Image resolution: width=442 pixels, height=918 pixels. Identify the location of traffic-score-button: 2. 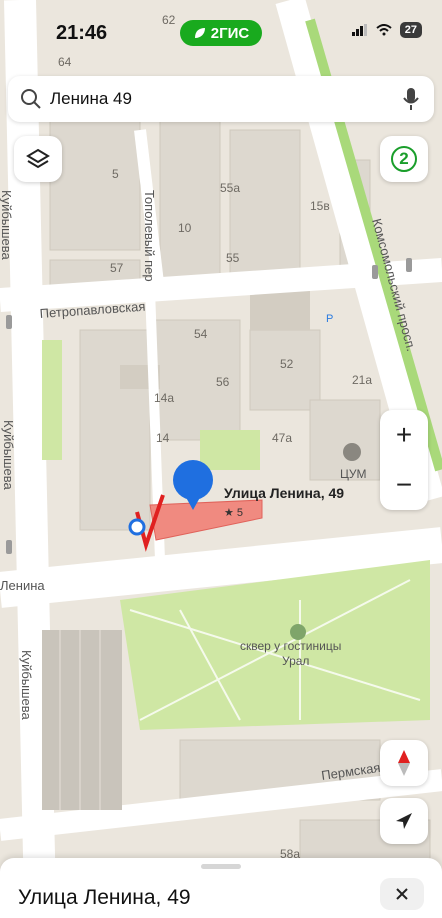
(404, 159).